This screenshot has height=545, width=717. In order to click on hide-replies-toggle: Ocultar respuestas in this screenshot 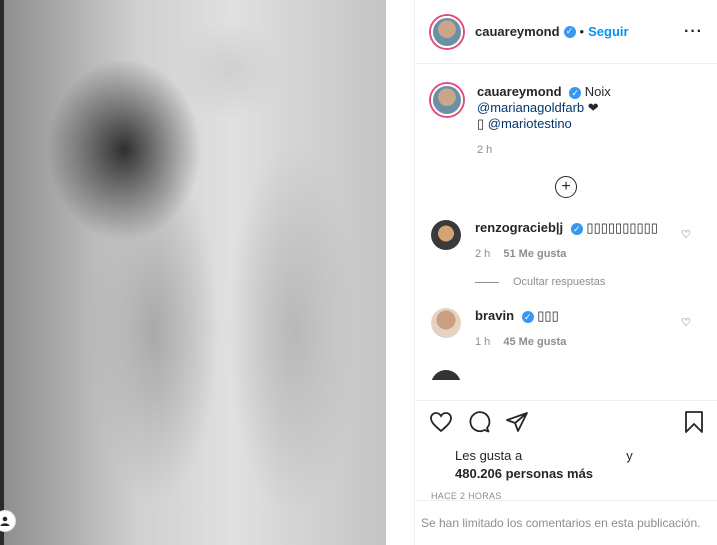, I will do `click(596, 282)`.